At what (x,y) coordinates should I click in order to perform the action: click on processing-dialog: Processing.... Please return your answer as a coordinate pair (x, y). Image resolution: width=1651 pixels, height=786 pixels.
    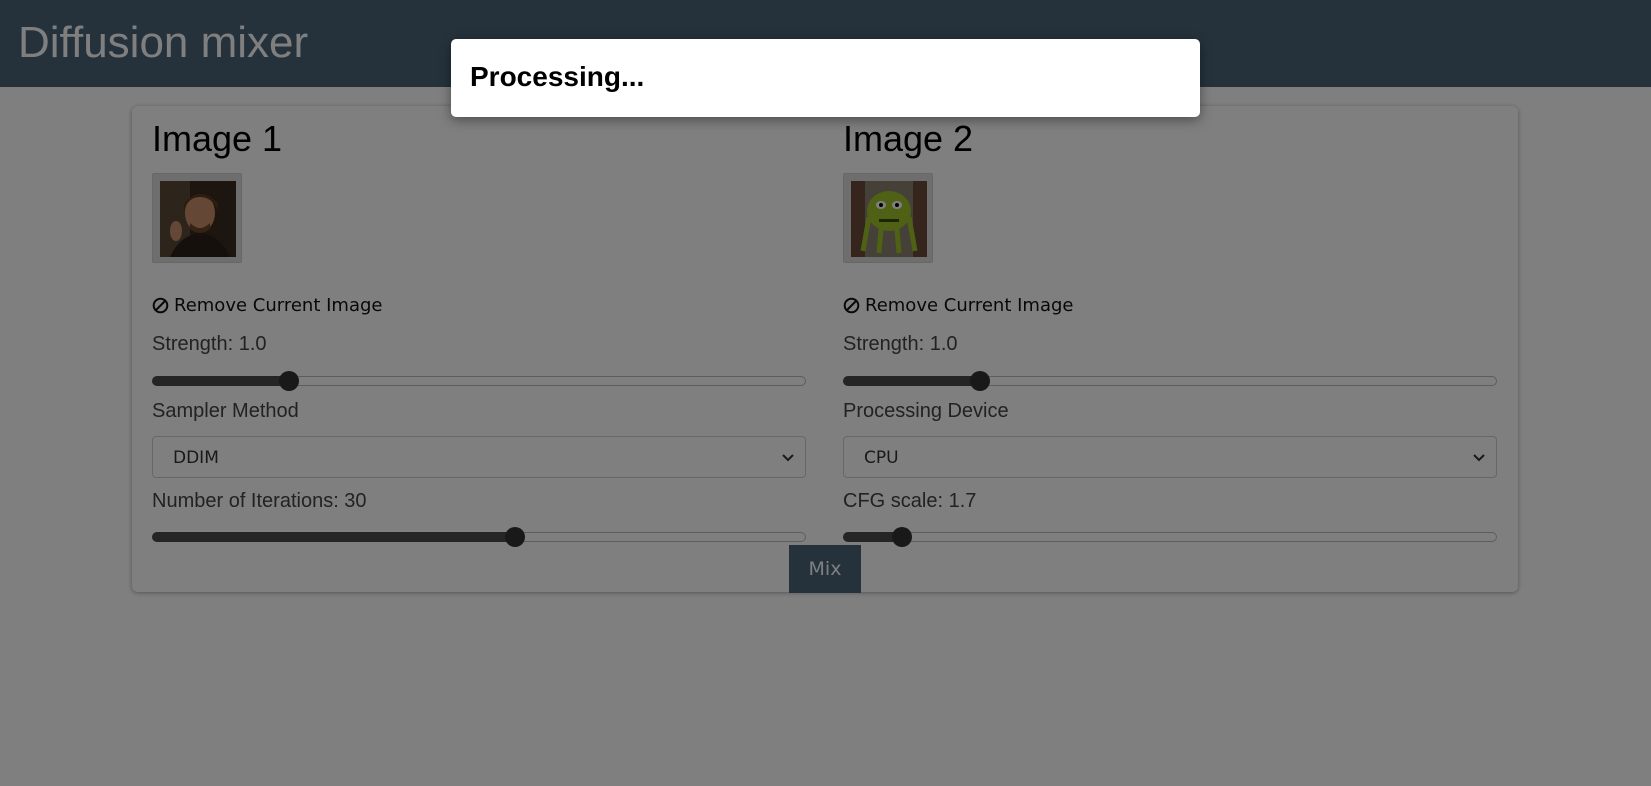
    Looking at the image, I should click on (825, 78).